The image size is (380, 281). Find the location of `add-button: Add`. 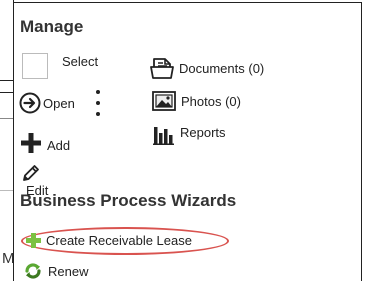

add-button: Add is located at coordinates (45, 142).